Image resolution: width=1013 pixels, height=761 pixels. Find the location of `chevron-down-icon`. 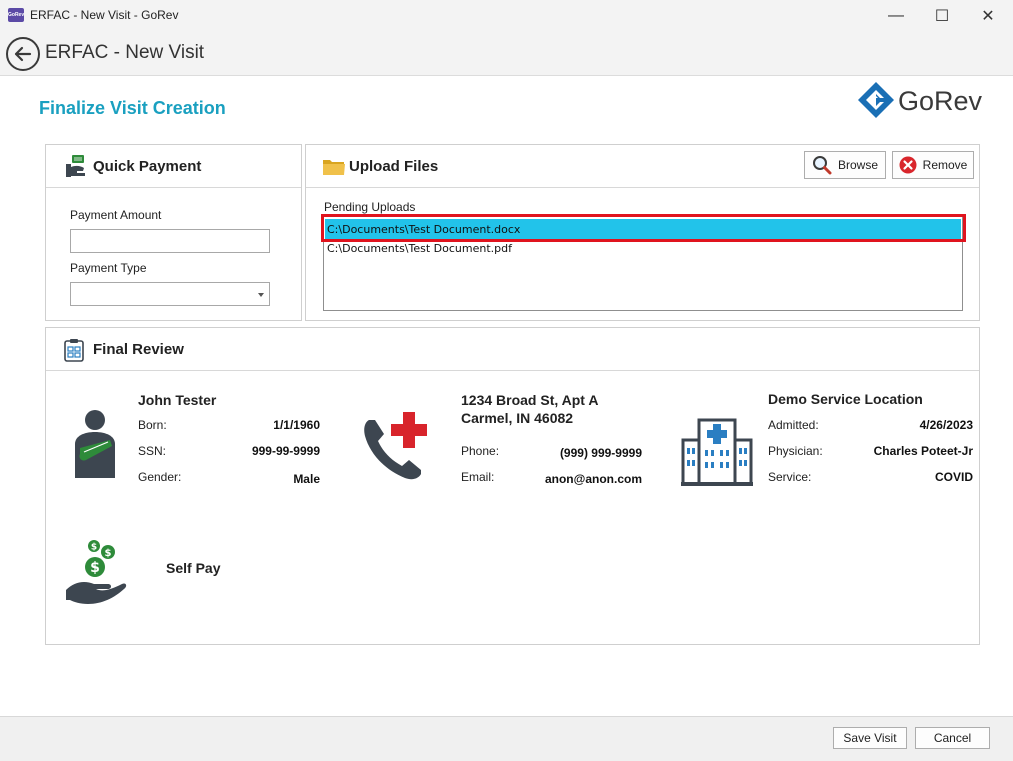

chevron-down-icon is located at coordinates (261, 295).